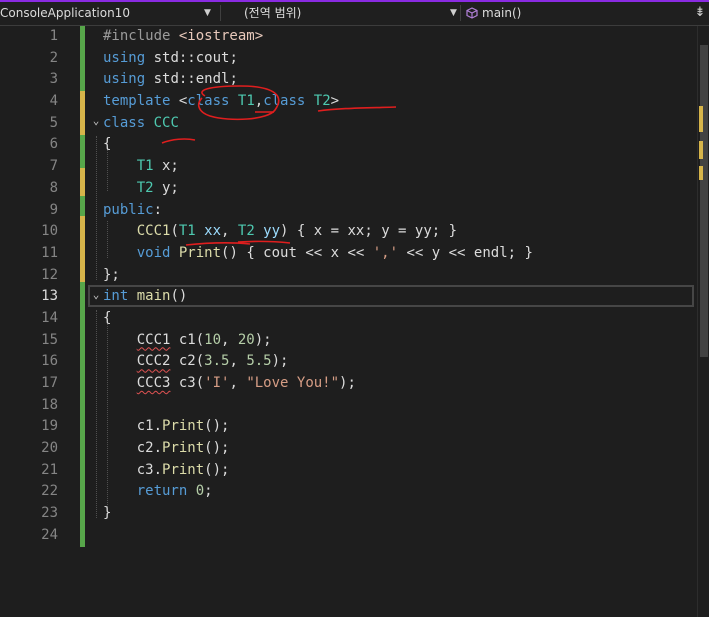 This screenshot has height=617, width=709. I want to click on error-identifier: CCC3, so click(154, 383).